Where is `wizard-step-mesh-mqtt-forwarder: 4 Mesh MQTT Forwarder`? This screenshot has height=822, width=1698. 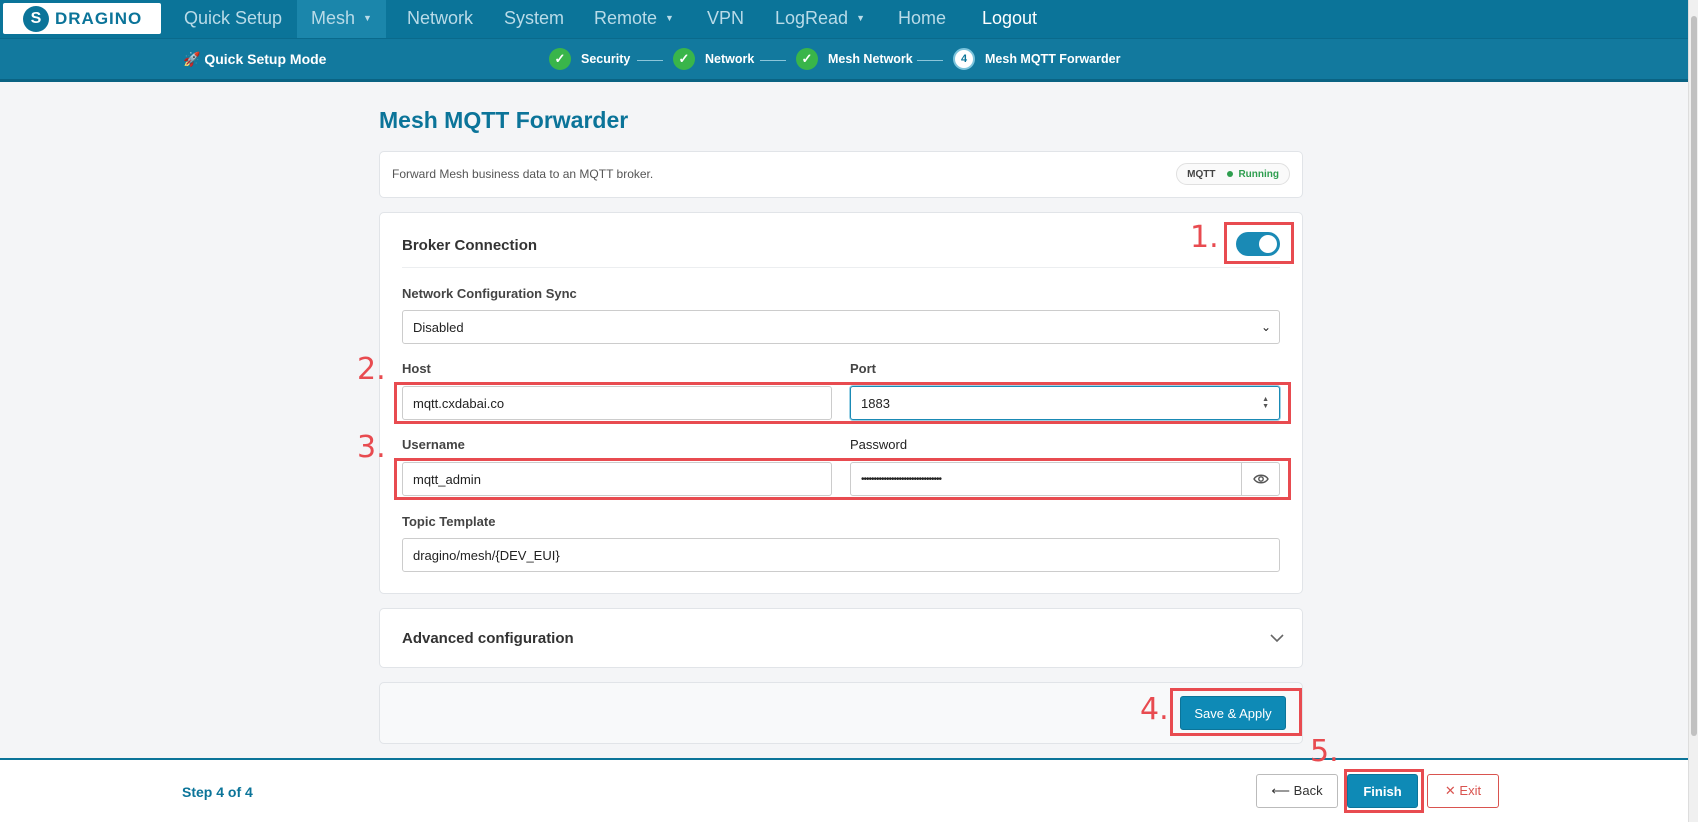
wizard-step-mesh-mqtt-forwarder: 4 Mesh MQTT Forwarder is located at coordinates (1036, 59).